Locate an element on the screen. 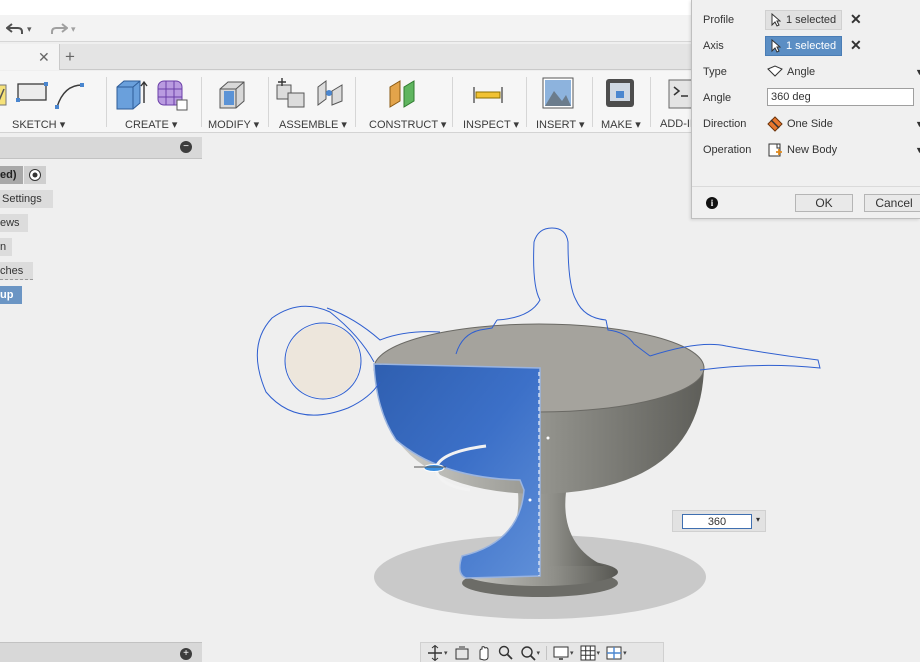 The height and width of the screenshot is (662, 920). navigation-bar: ▾ ▾ ▾ ▾ ▾ is located at coordinates (542, 652).